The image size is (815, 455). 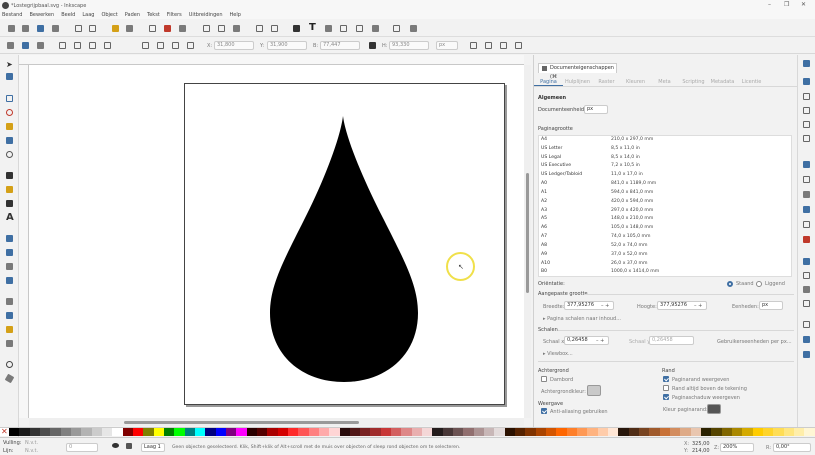 I want to click on copy-icon, so click(x=152, y=28).